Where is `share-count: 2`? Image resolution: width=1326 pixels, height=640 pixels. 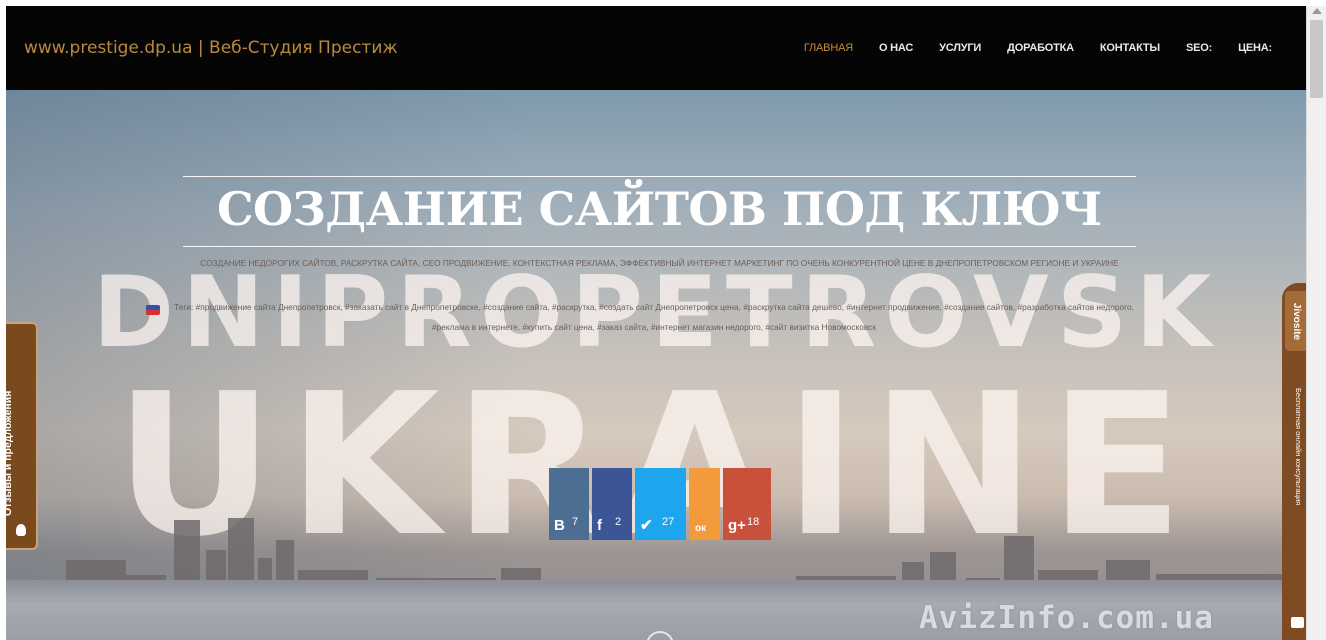 share-count: 2 is located at coordinates (618, 522).